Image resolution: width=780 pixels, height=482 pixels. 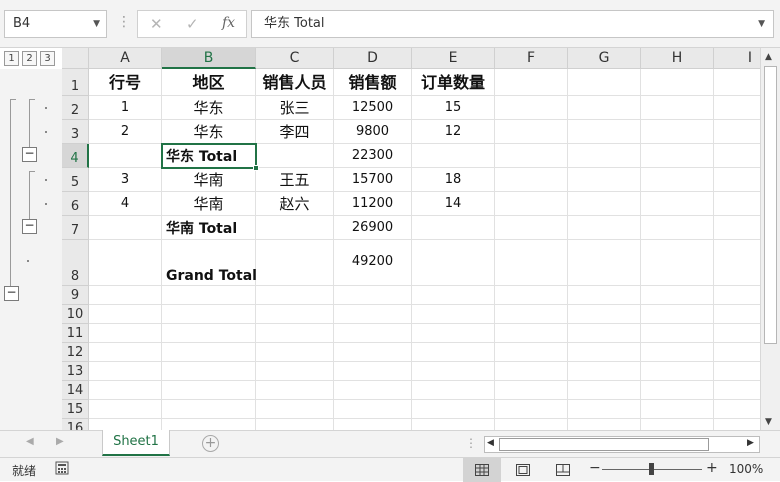 What do you see at coordinates (75, 156) in the screenshot?
I see `row-header-4: 4` at bounding box center [75, 156].